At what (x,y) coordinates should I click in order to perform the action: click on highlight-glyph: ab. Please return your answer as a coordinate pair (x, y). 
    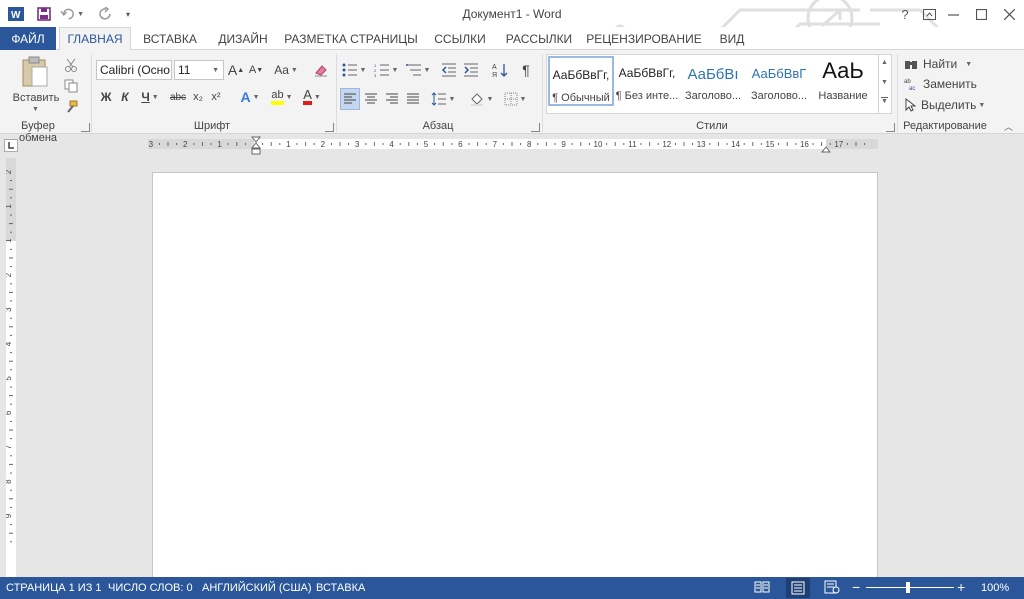
    Looking at the image, I should click on (277, 97).